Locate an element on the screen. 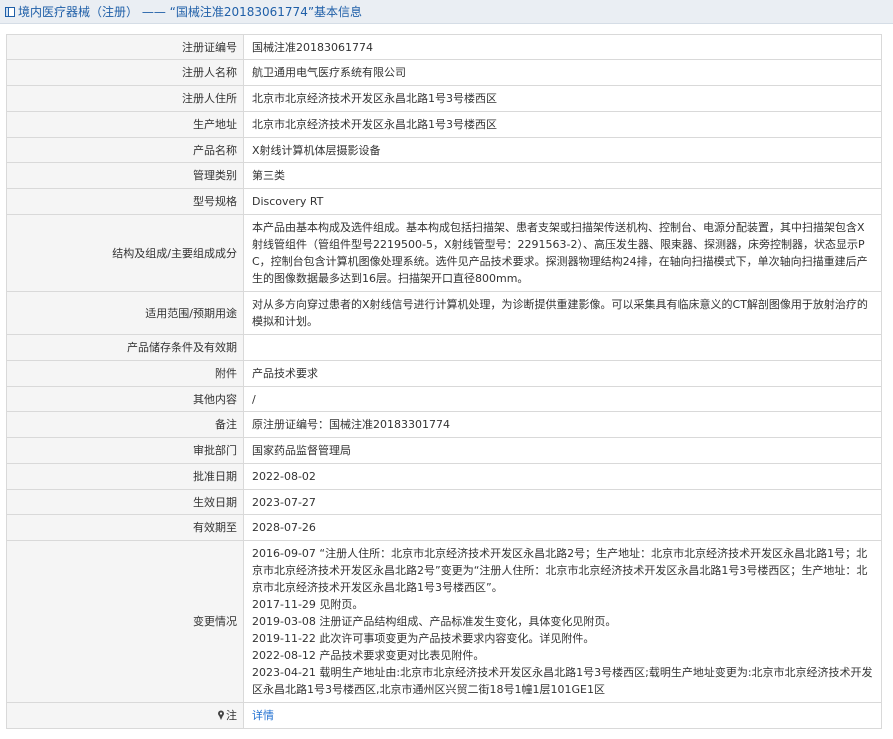  page-header: 境内医疗器械（注册） —— “国械注准20183061774”基本信息 is located at coordinates (446, 12).